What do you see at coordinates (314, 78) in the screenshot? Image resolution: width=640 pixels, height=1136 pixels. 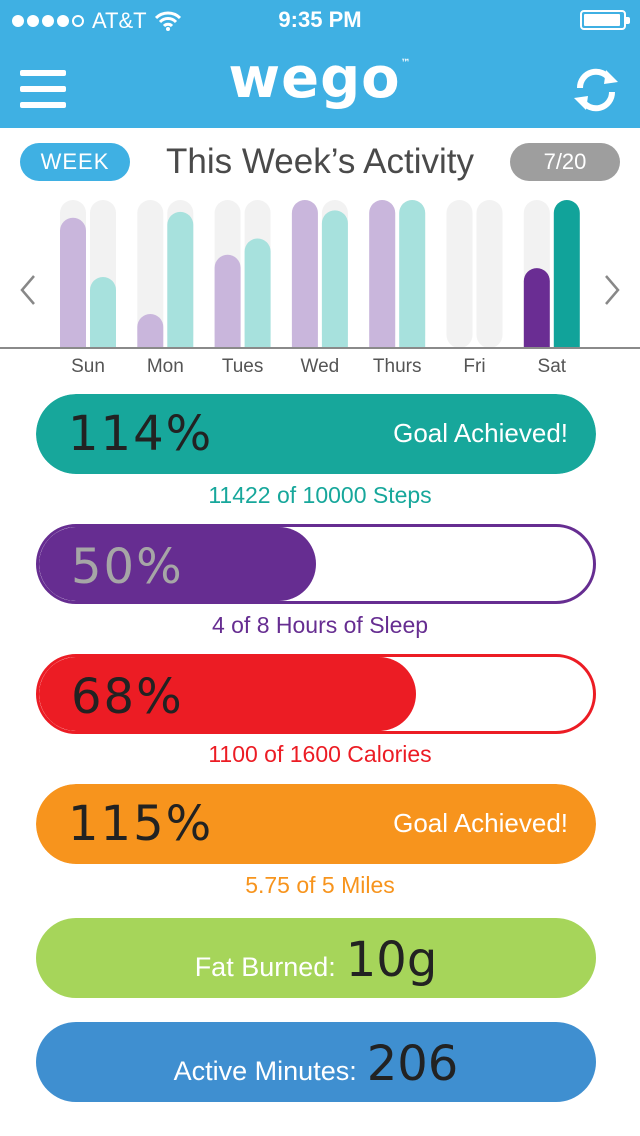 I see `logo-text: wego` at bounding box center [314, 78].